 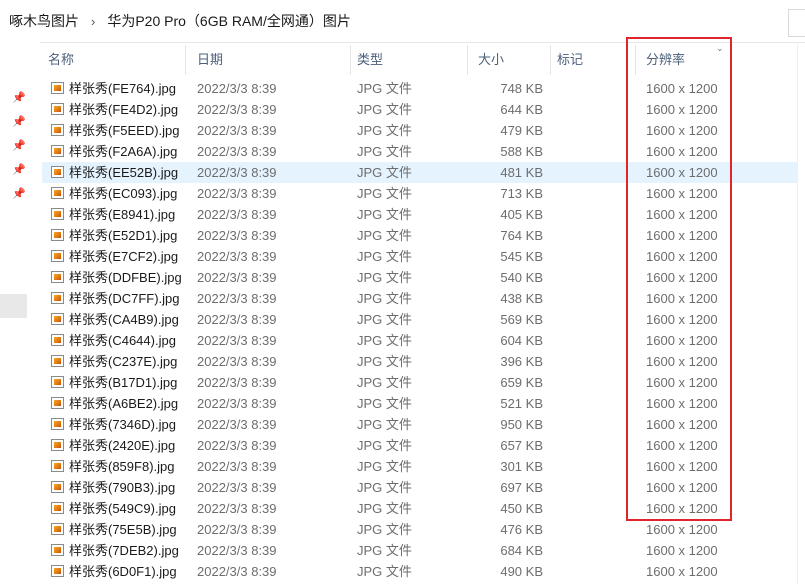 What do you see at coordinates (123, 151) in the screenshot?
I see `file-name: 样张秀(F2A6A).jpg` at bounding box center [123, 151].